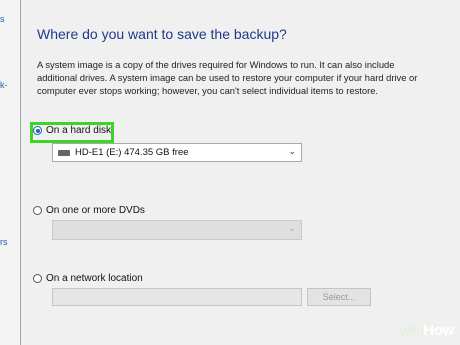 Image resolution: width=460 pixels, height=345 pixels. Describe the element at coordinates (4, 85) in the screenshot. I see `background-link-text: k-` at that location.